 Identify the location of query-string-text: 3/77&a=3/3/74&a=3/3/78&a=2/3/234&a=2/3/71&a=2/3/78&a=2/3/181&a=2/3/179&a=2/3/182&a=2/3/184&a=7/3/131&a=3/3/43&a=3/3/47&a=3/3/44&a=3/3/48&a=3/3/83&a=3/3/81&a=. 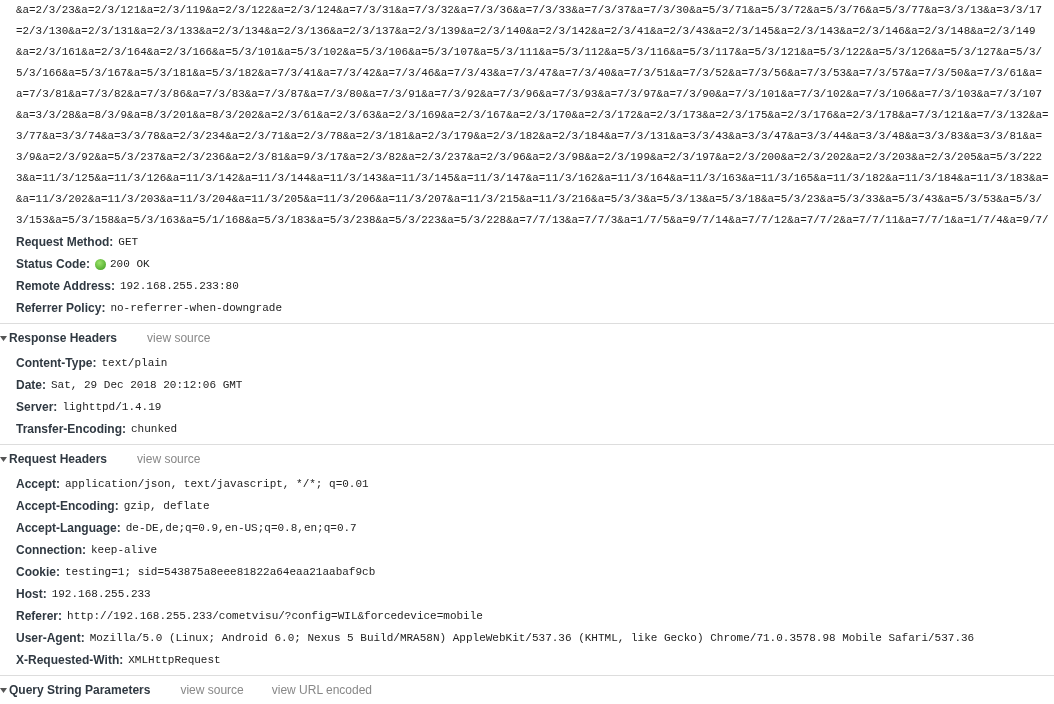
(529, 136).